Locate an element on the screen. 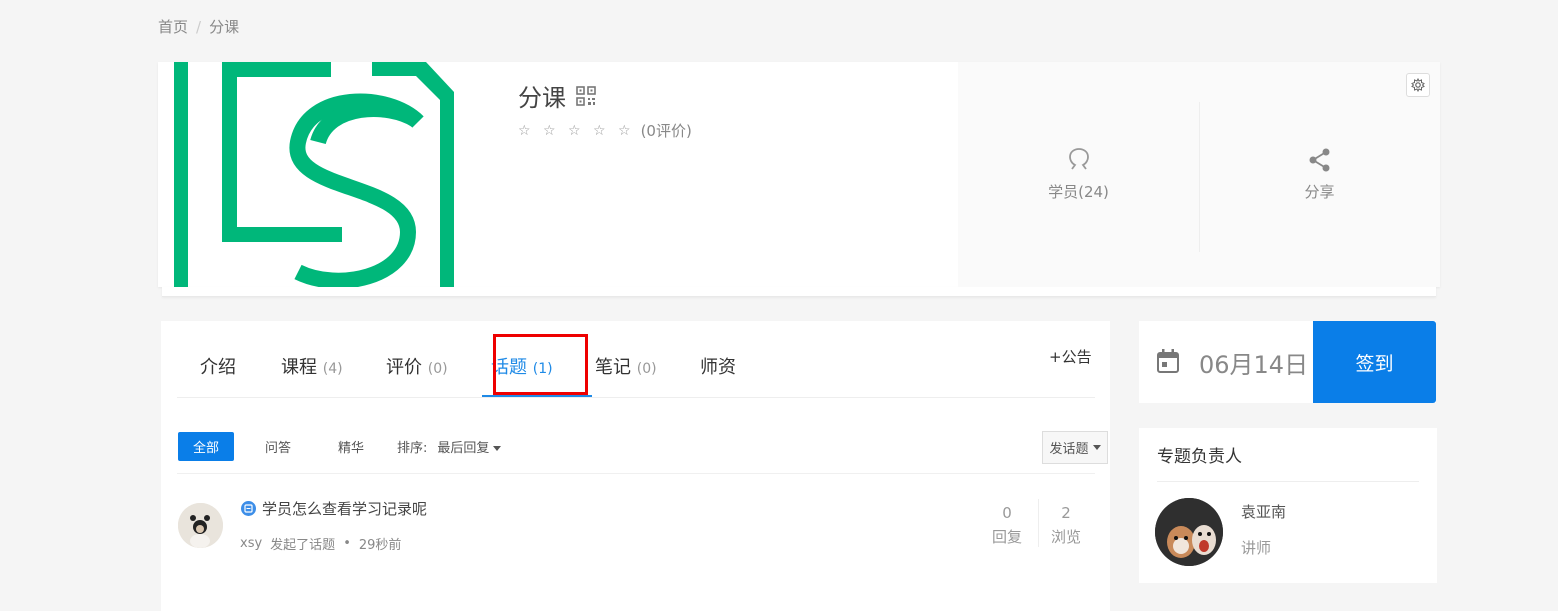 This screenshot has width=1558, height=611. share-label: 分享 is located at coordinates (1319, 192).